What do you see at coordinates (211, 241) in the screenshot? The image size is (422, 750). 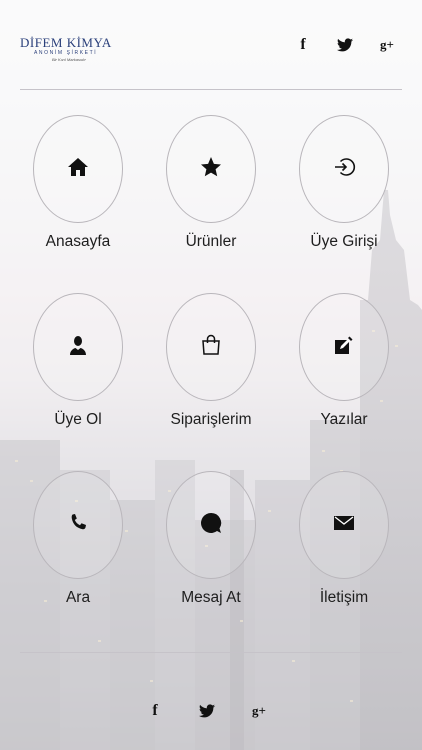 I see `menu-label: Ürünler` at bounding box center [211, 241].